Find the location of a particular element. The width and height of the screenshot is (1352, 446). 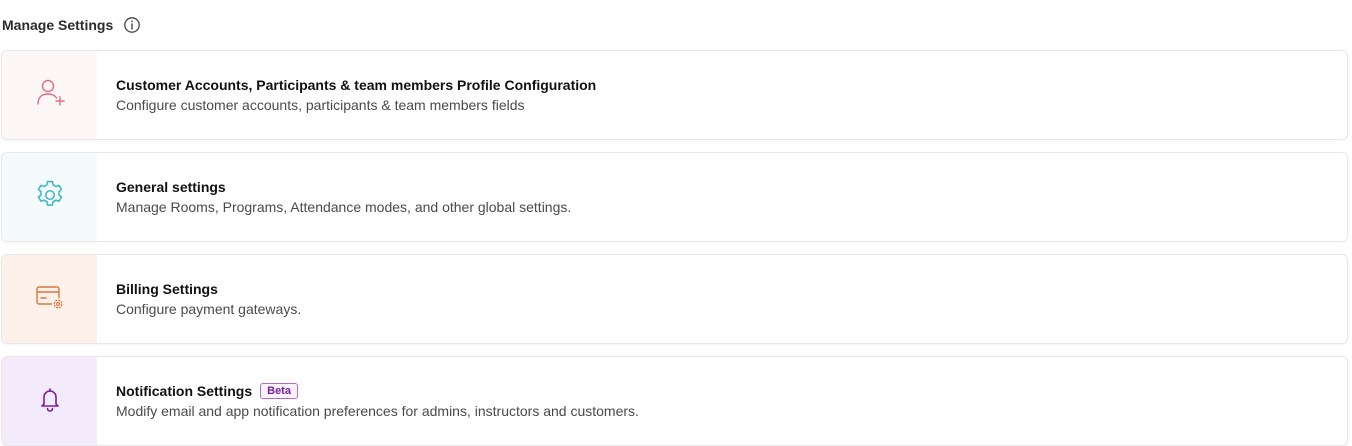

billing-settings-icon is located at coordinates (50, 299).